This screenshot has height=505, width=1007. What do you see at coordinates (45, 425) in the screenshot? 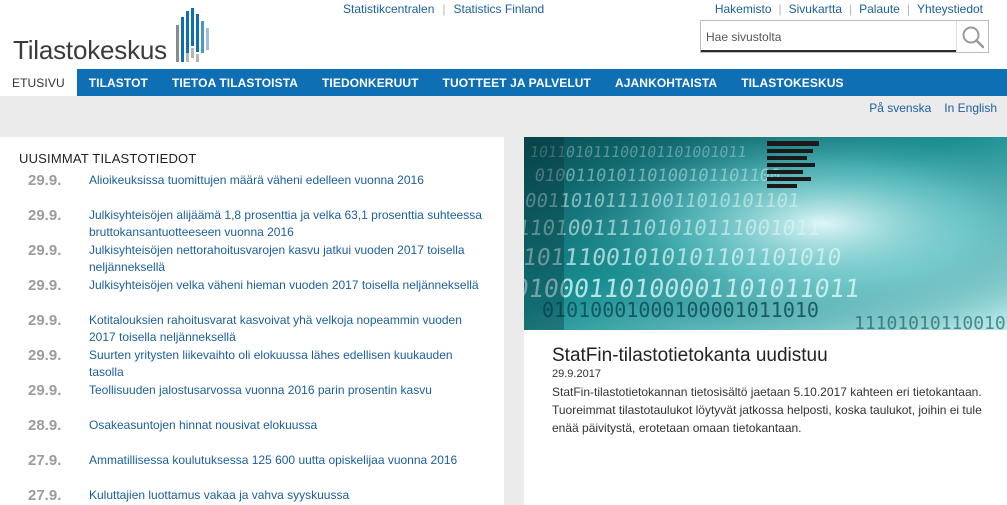
I see `news-date: 28.9.` at bounding box center [45, 425].